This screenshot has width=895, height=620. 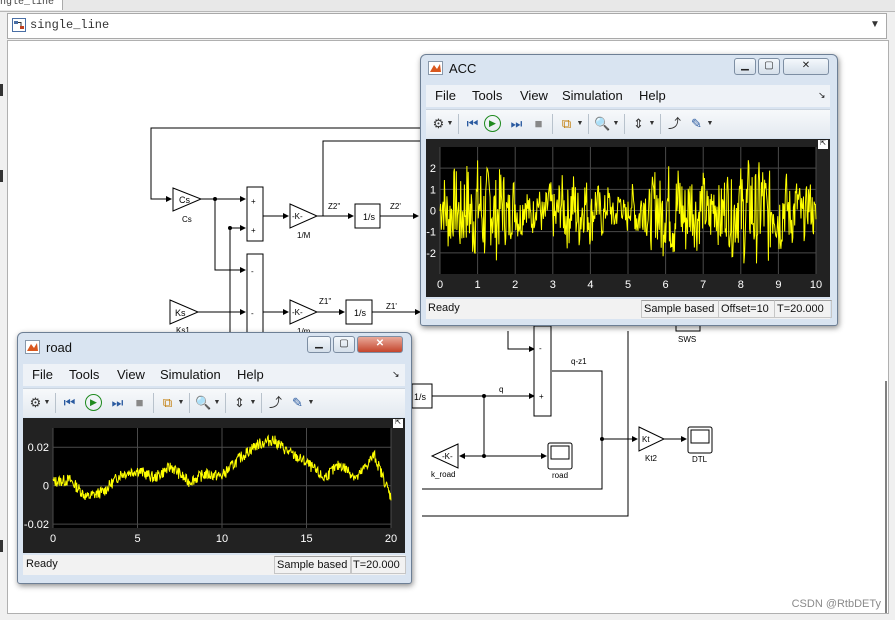 What do you see at coordinates (325, 301) in the screenshot?
I see `signal-z1dd: Z1''` at bounding box center [325, 301].